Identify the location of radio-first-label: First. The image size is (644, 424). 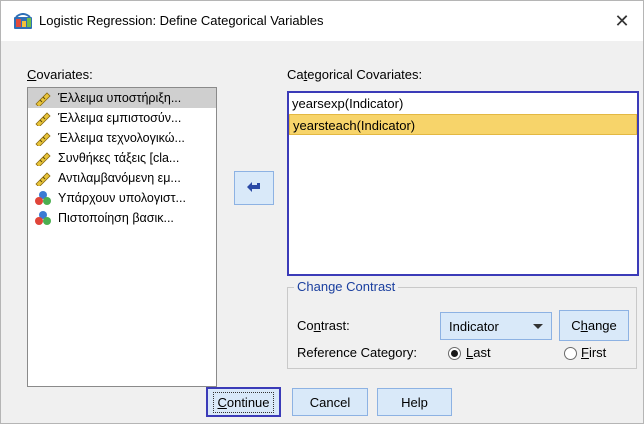
(594, 352).